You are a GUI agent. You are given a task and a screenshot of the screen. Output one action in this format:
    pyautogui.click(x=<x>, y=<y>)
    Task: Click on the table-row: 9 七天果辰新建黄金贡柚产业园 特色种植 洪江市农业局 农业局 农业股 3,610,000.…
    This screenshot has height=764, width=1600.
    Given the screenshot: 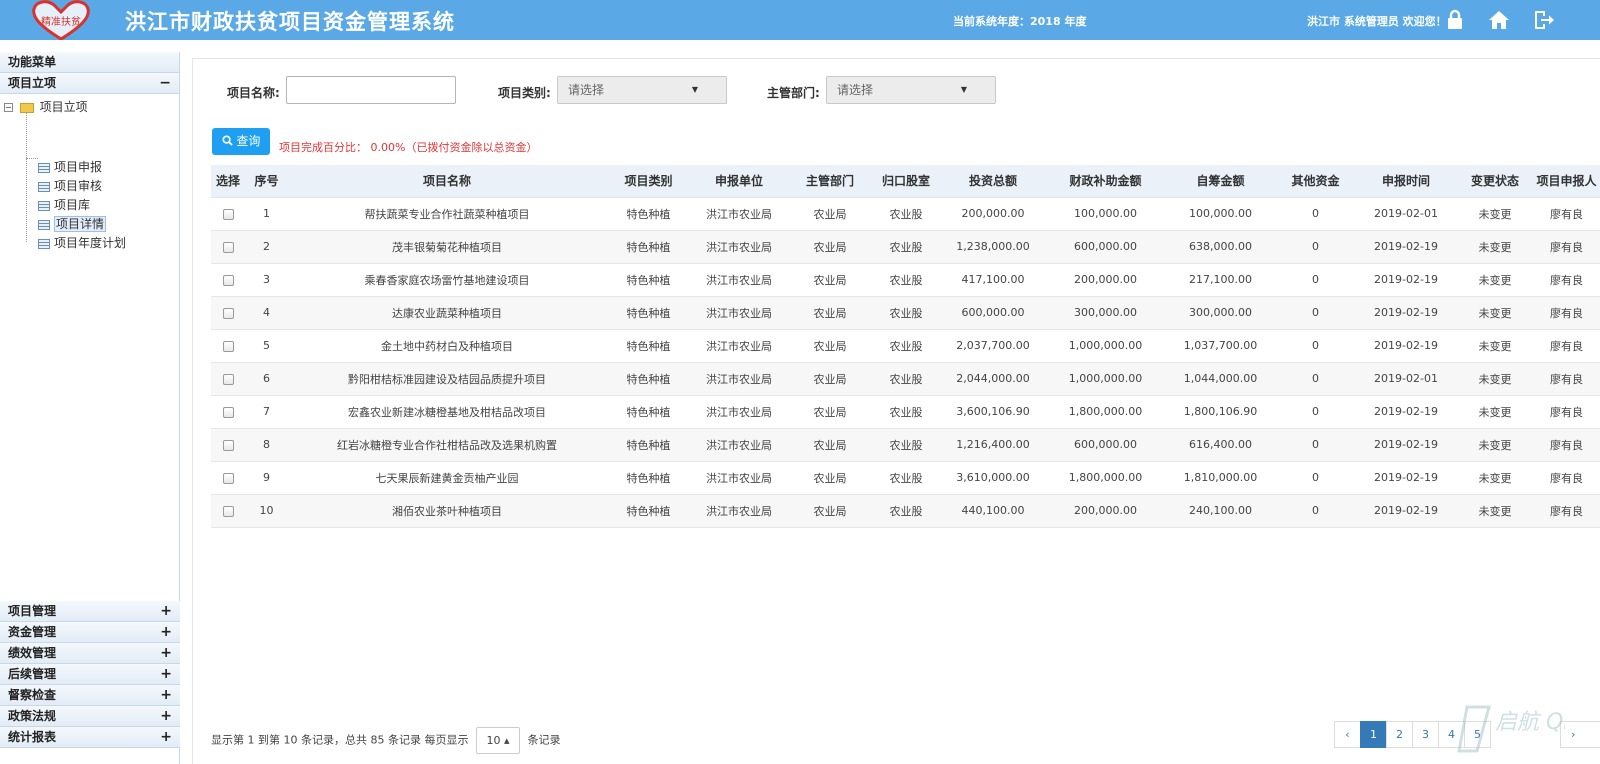 What is the action you would take?
    pyautogui.click(x=905, y=478)
    